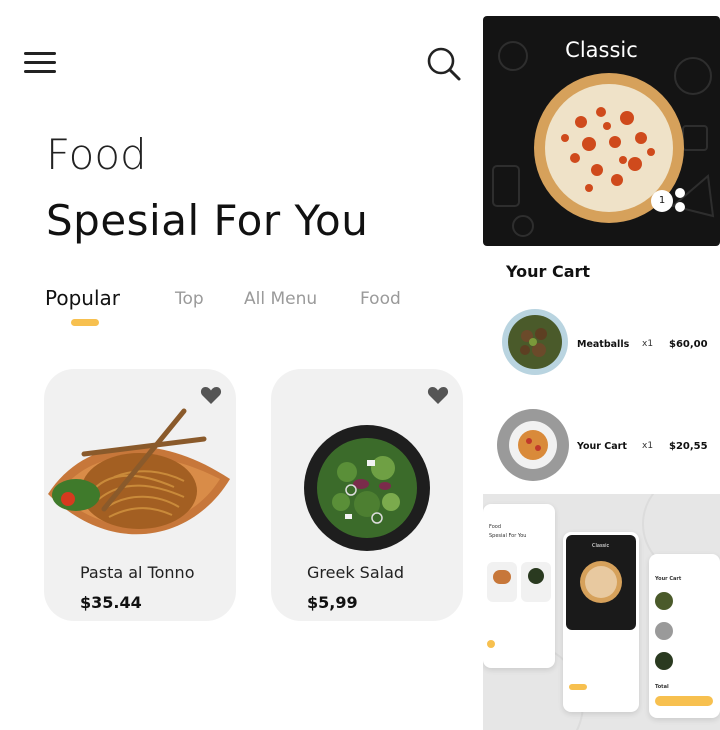  Describe the element at coordinates (40, 64) in the screenshot. I see `hamburger-menu-icon` at that location.